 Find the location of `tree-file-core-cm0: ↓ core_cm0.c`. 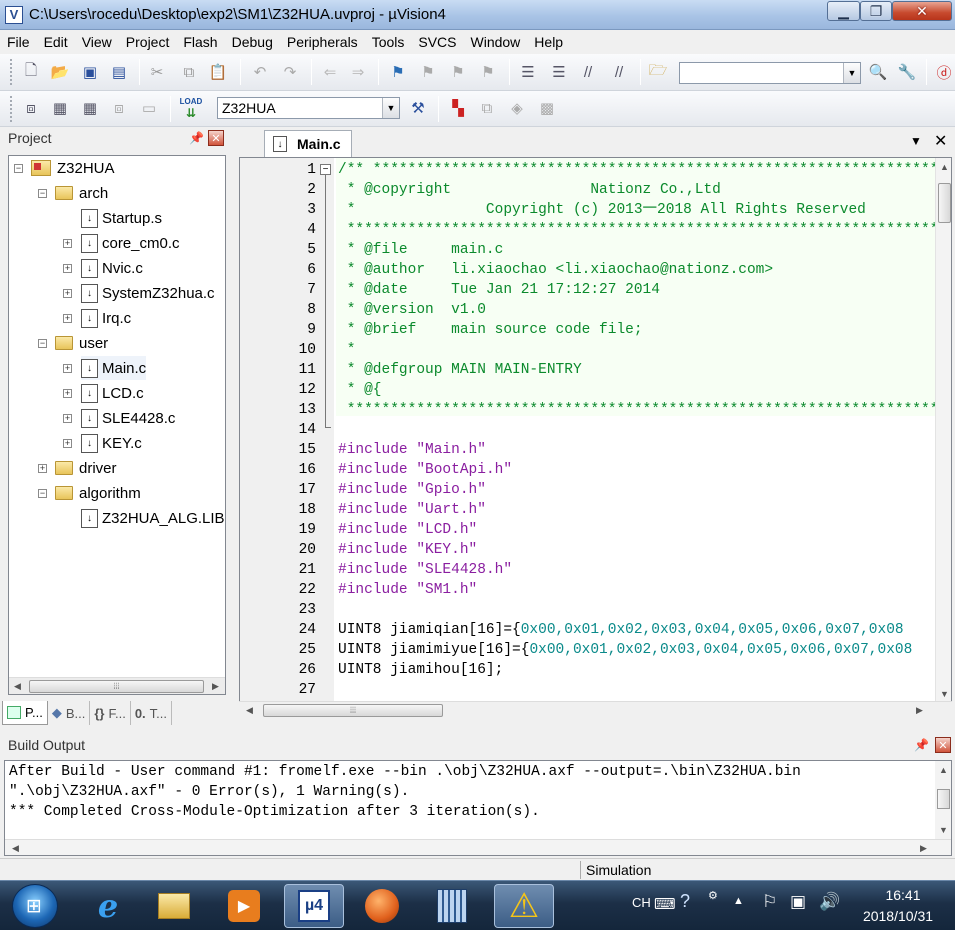

tree-file-core-cm0: ↓ core_cm0.c is located at coordinates (130, 243).